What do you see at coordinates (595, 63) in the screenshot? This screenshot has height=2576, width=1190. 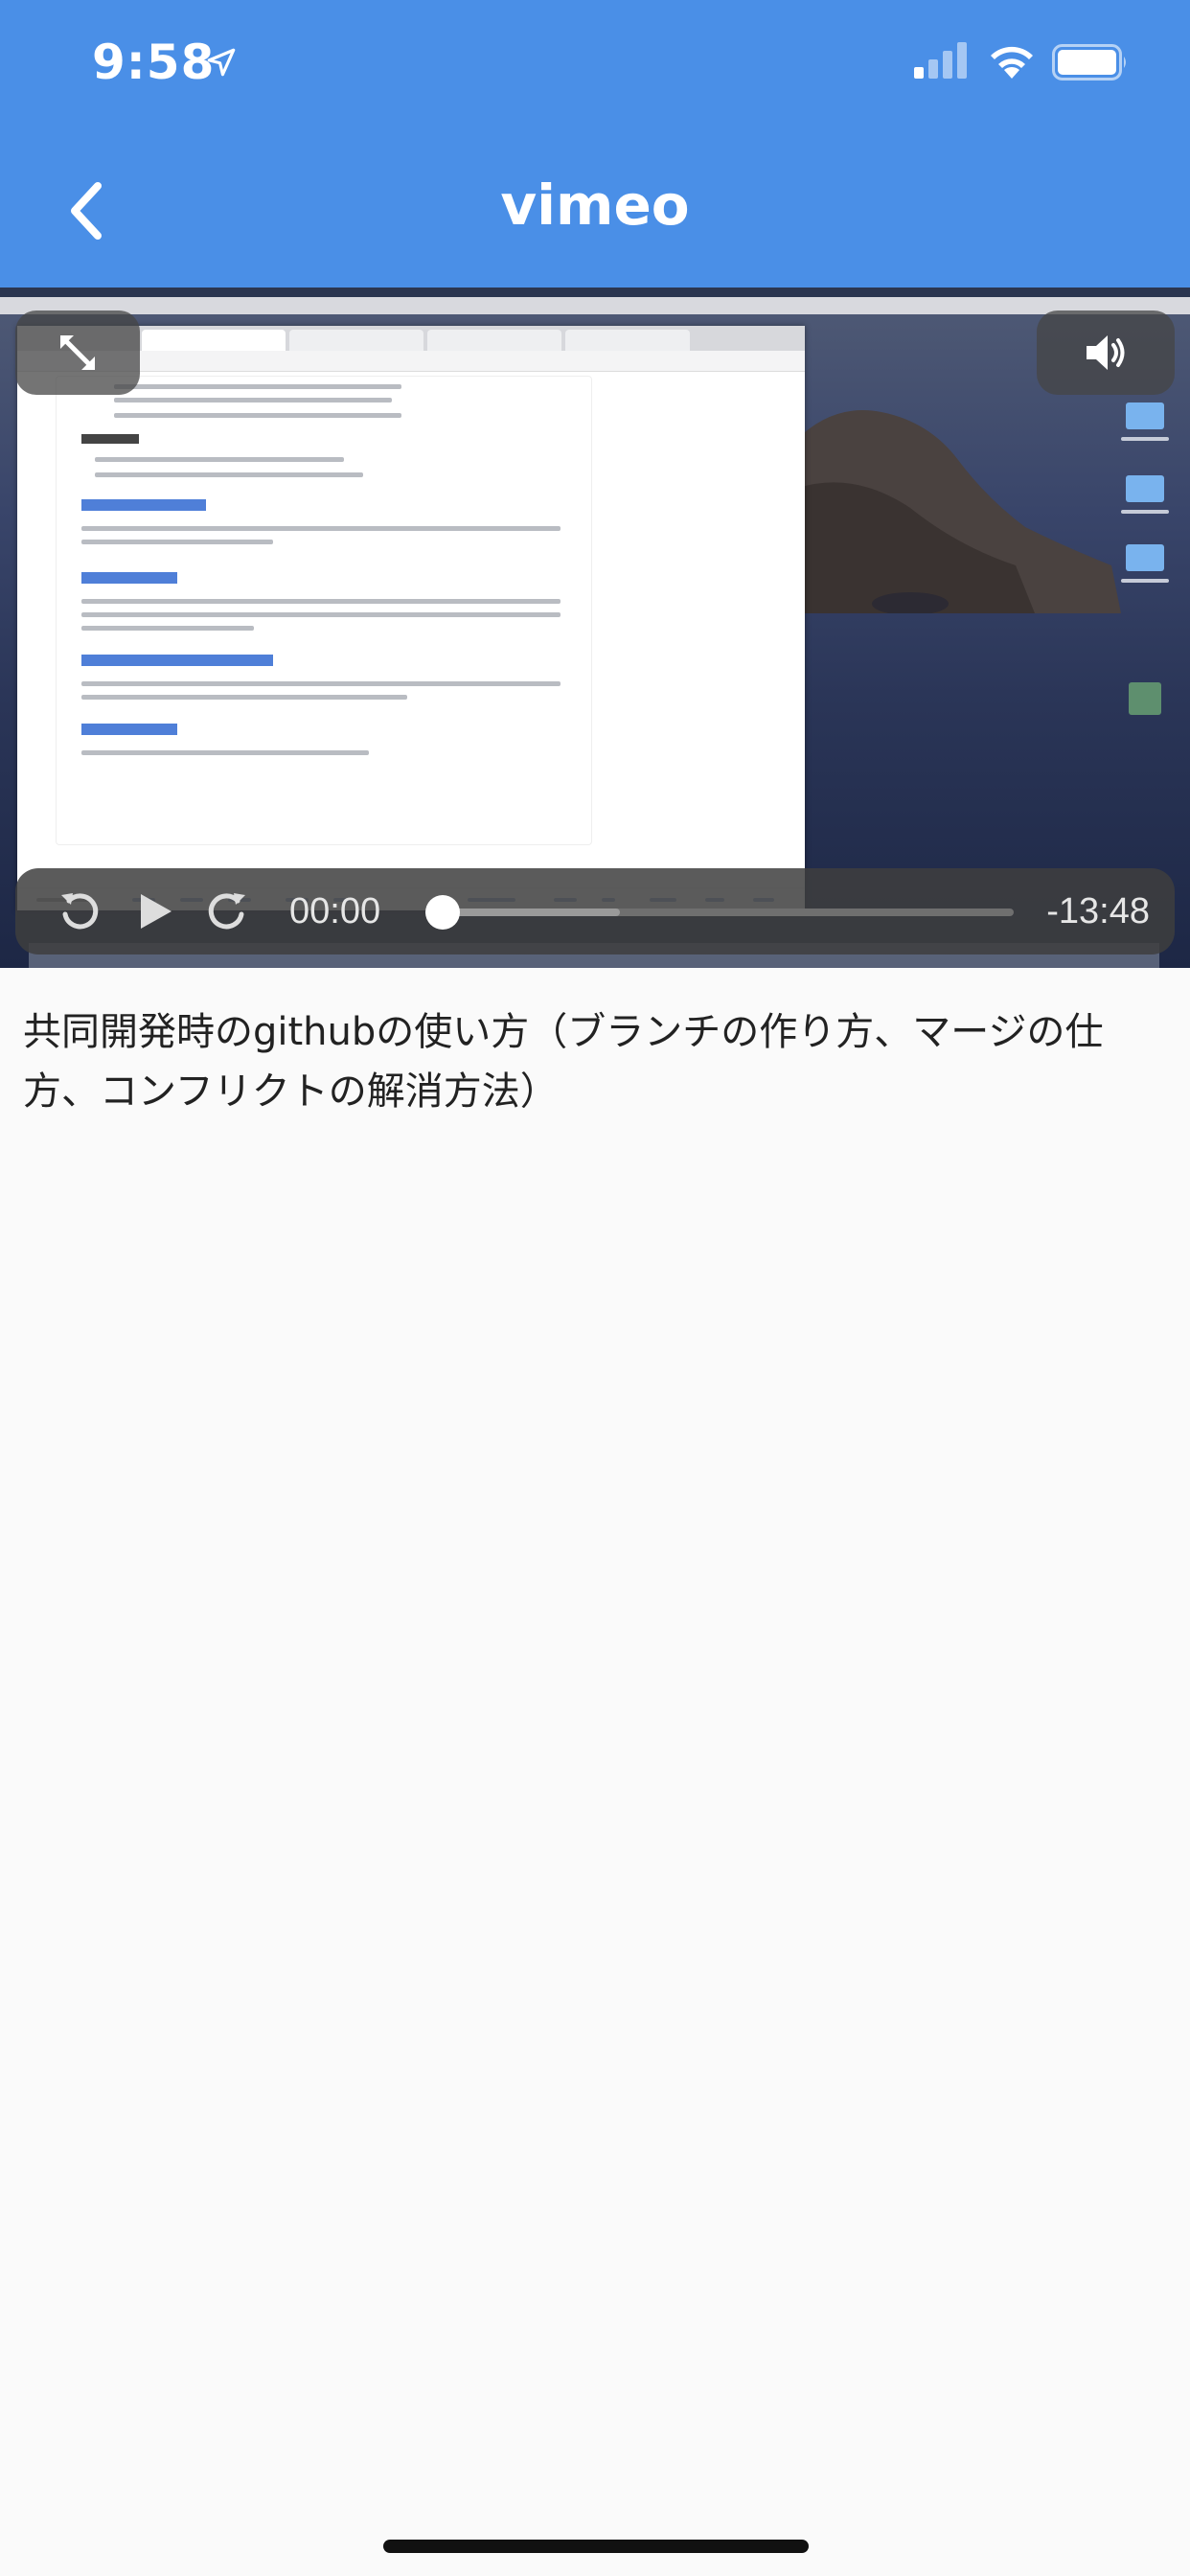 I see `status-bar: 9:58` at bounding box center [595, 63].